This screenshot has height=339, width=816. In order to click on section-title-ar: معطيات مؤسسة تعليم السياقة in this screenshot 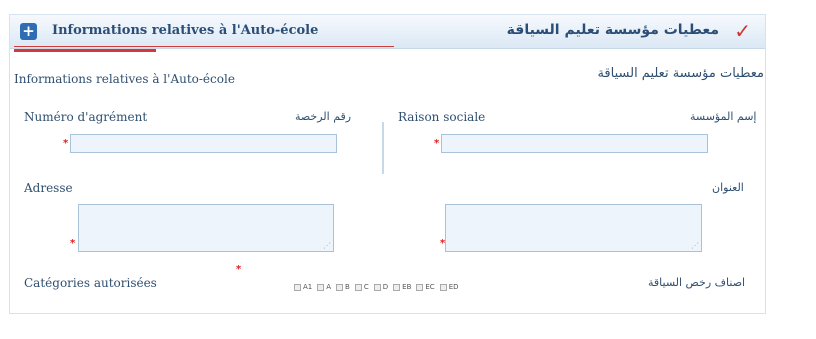, I will do `click(680, 73)`.